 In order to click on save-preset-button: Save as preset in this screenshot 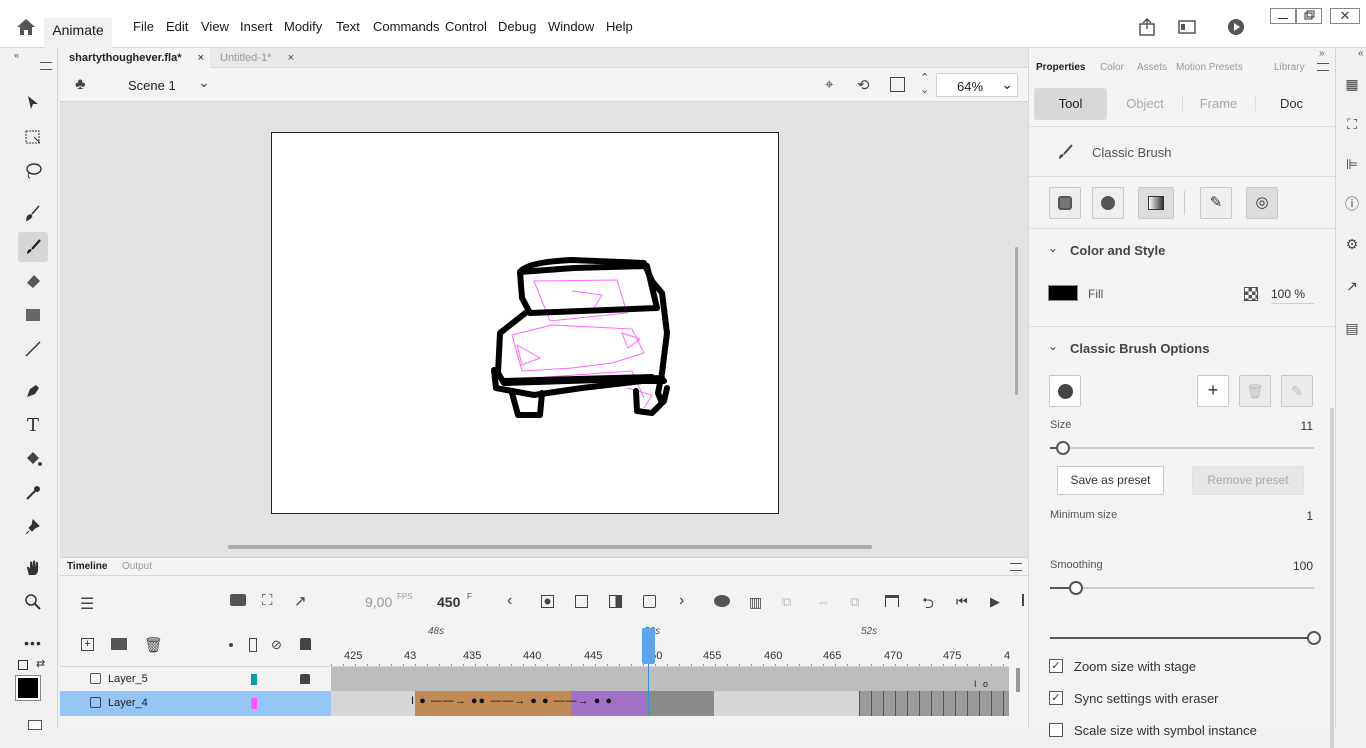, I will do `click(1110, 480)`.